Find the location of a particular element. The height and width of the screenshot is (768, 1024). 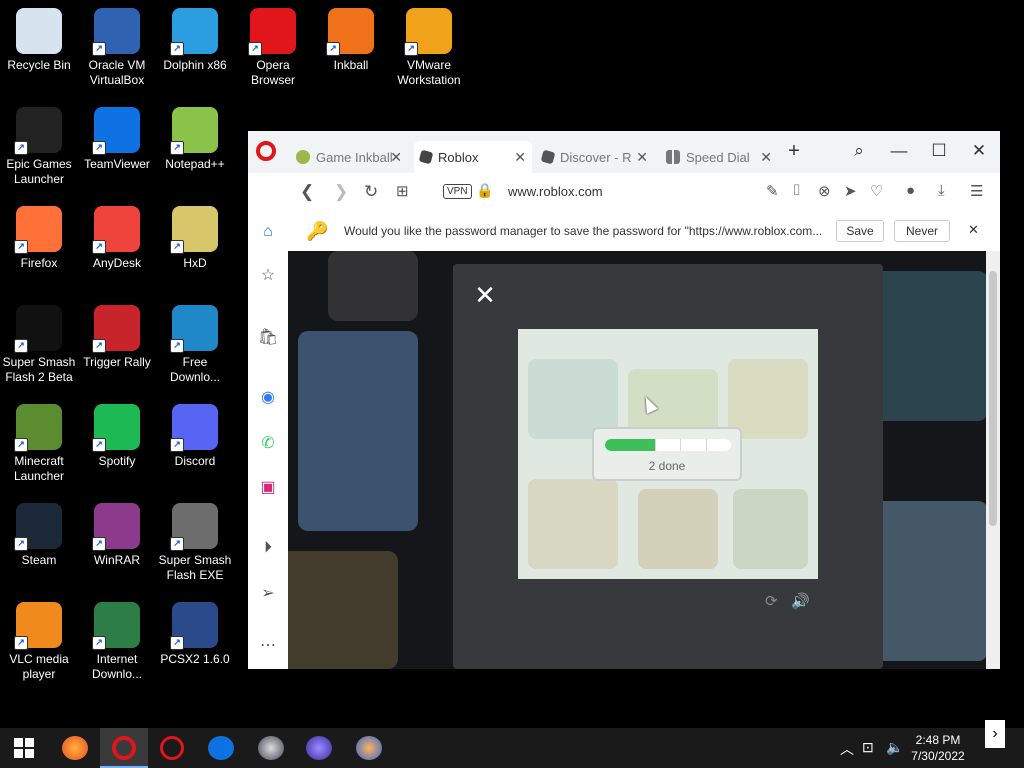

teamviewer-taskbar-icon is located at coordinates (221, 748).